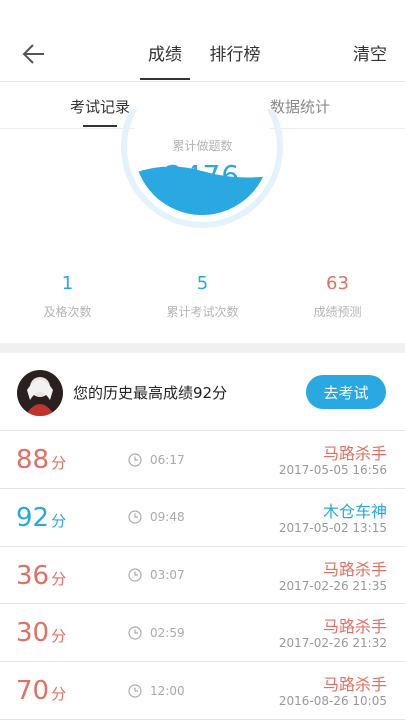 Image resolution: width=405 pixels, height=720 pixels. I want to click on record-score: 36 分, so click(41, 575).